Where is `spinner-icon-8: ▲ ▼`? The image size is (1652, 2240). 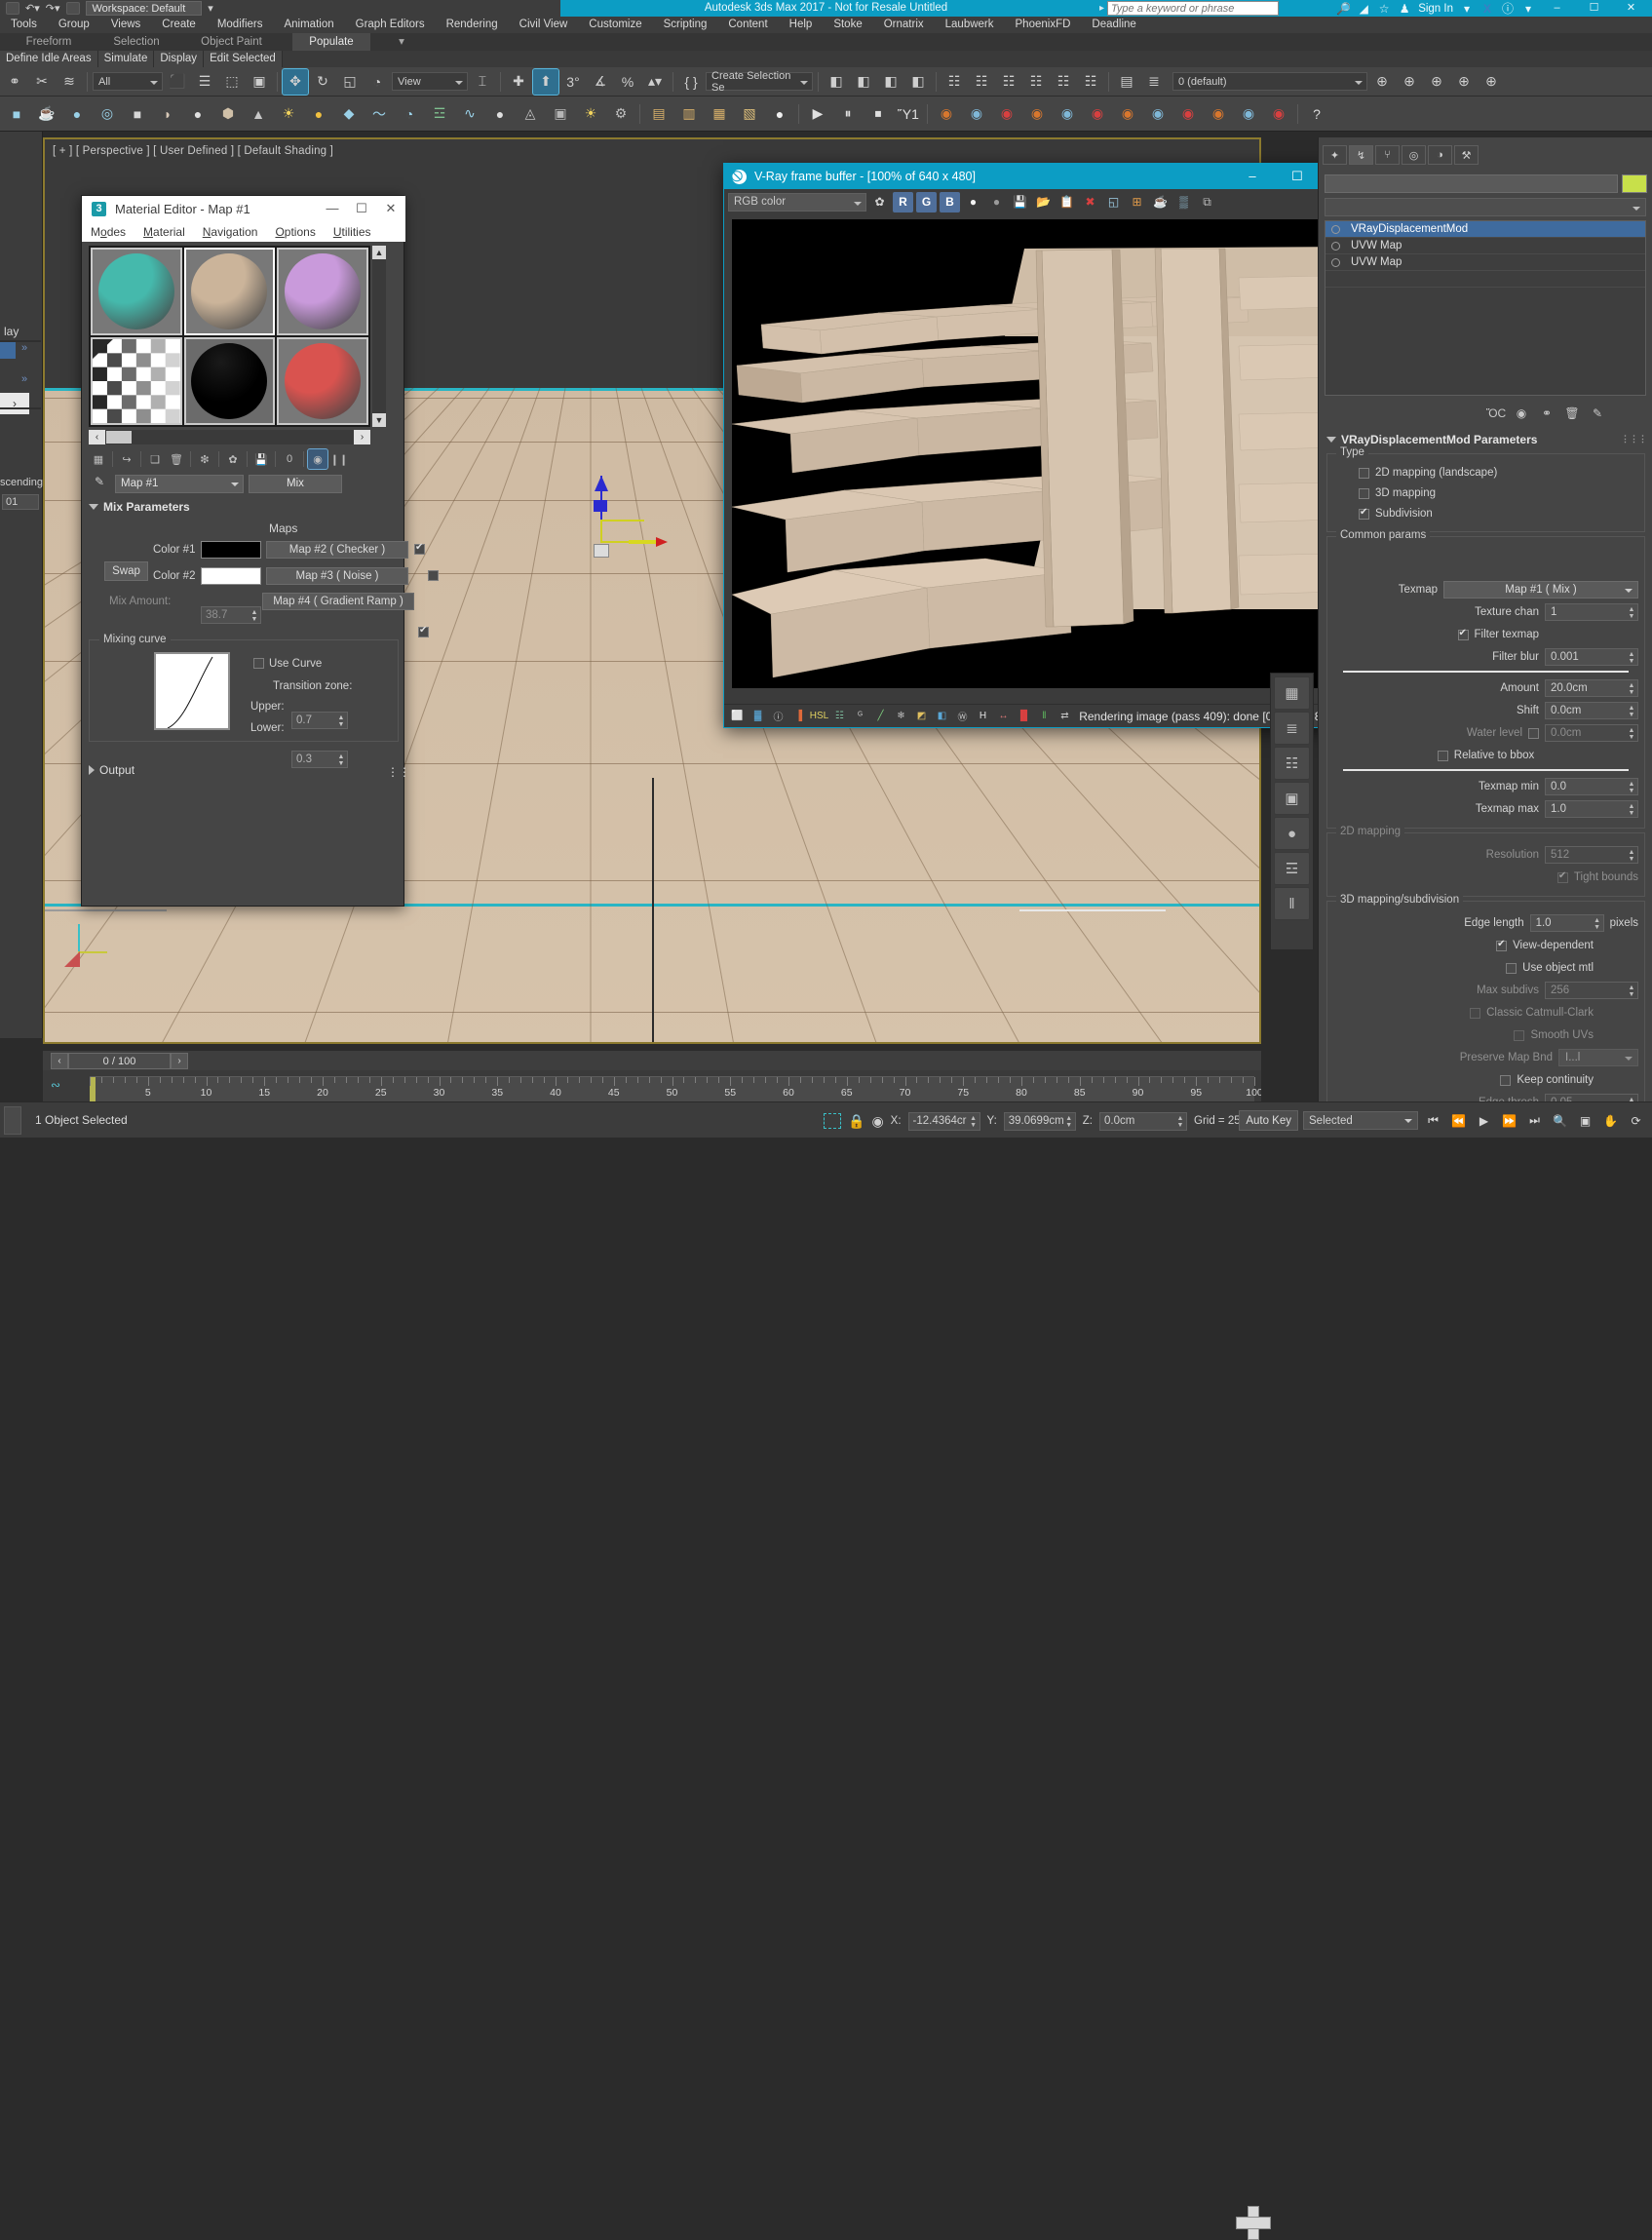
spinner-icon-8: ▲ ▼ is located at coordinates (1631, 856).